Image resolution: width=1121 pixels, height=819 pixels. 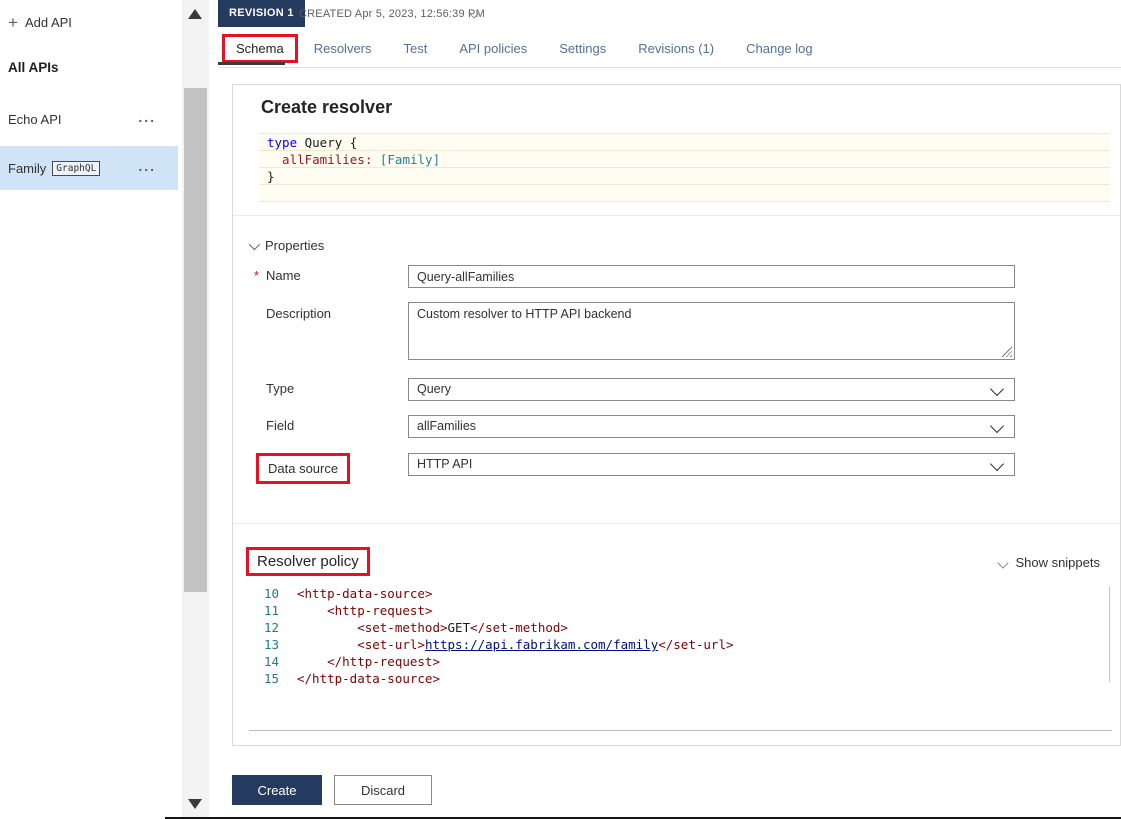 I want to click on editor-horizontal-scrollbar, so click(x=680, y=730).